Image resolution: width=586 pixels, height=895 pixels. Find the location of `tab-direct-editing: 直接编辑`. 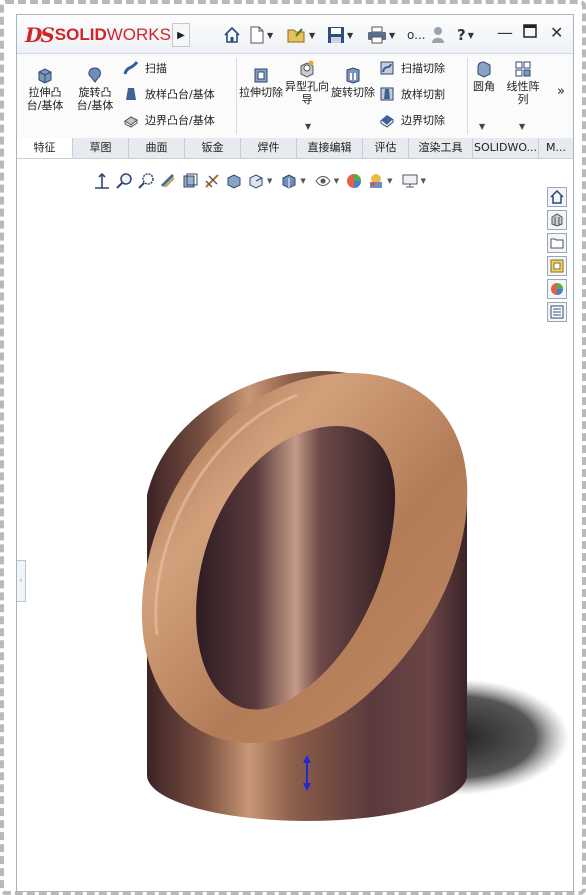

tab-direct-editing: 直接编辑 is located at coordinates (330, 148).